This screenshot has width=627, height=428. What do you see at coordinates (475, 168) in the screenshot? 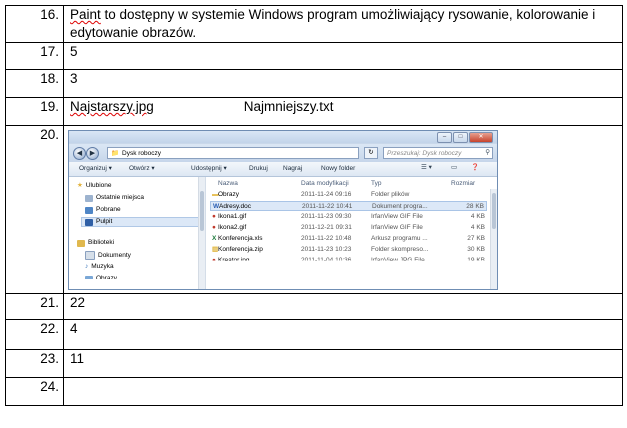
I see `help-icon: ❓` at bounding box center [475, 168].